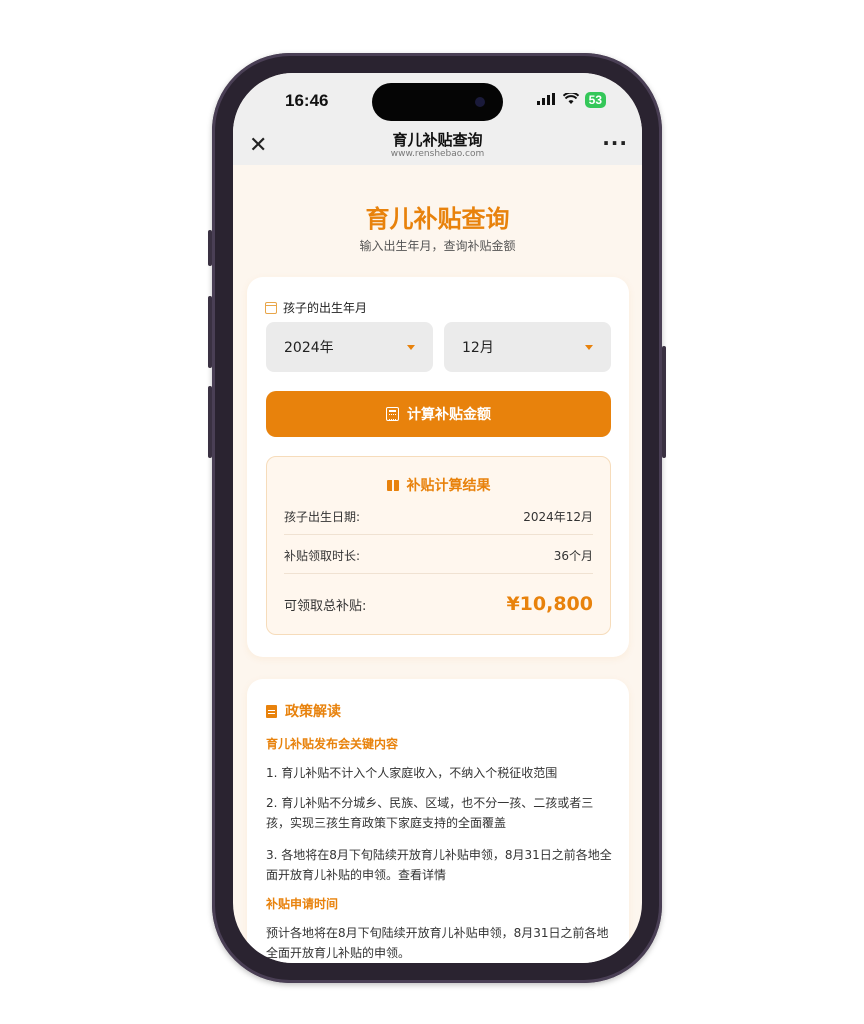  Describe the element at coordinates (325, 606) in the screenshot. I see `total-label: 可领取总补贴:` at that location.